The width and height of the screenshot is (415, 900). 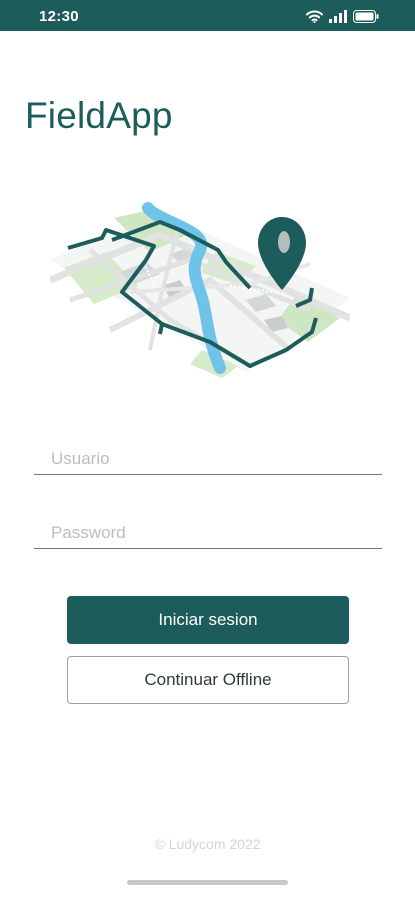 What do you see at coordinates (207, 844) in the screenshot?
I see `copyright-footer: © Ludycom 2022` at bounding box center [207, 844].